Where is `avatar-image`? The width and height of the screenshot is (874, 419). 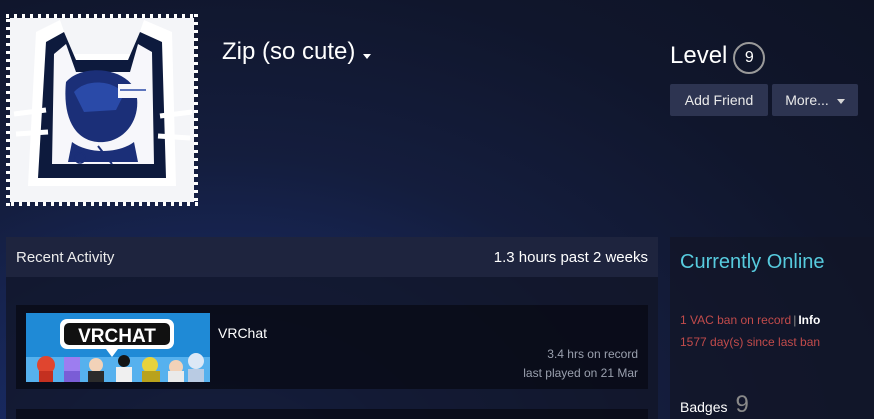
avatar-image is located at coordinates (102, 110).